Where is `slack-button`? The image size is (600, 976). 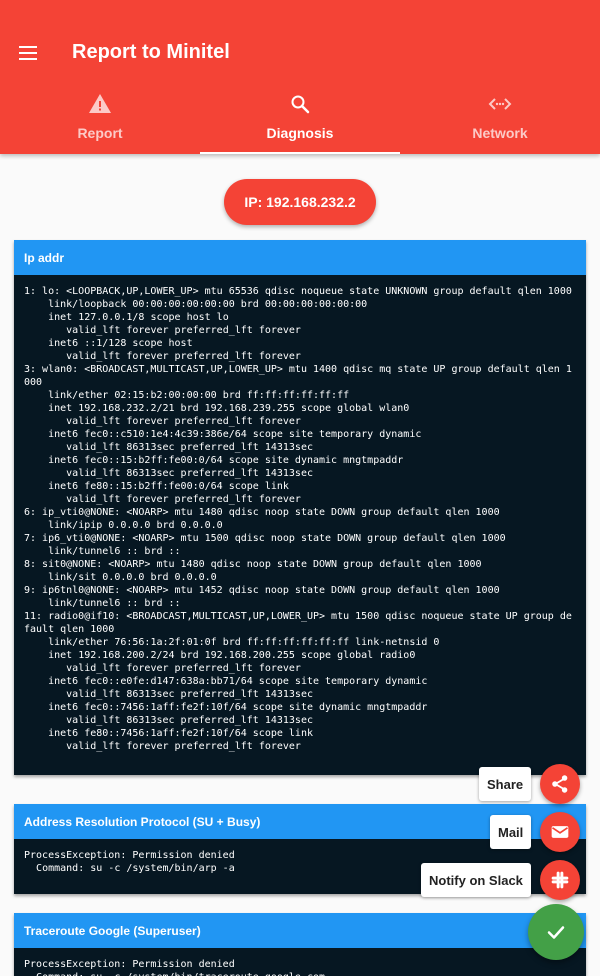
slack-button is located at coordinates (560, 880).